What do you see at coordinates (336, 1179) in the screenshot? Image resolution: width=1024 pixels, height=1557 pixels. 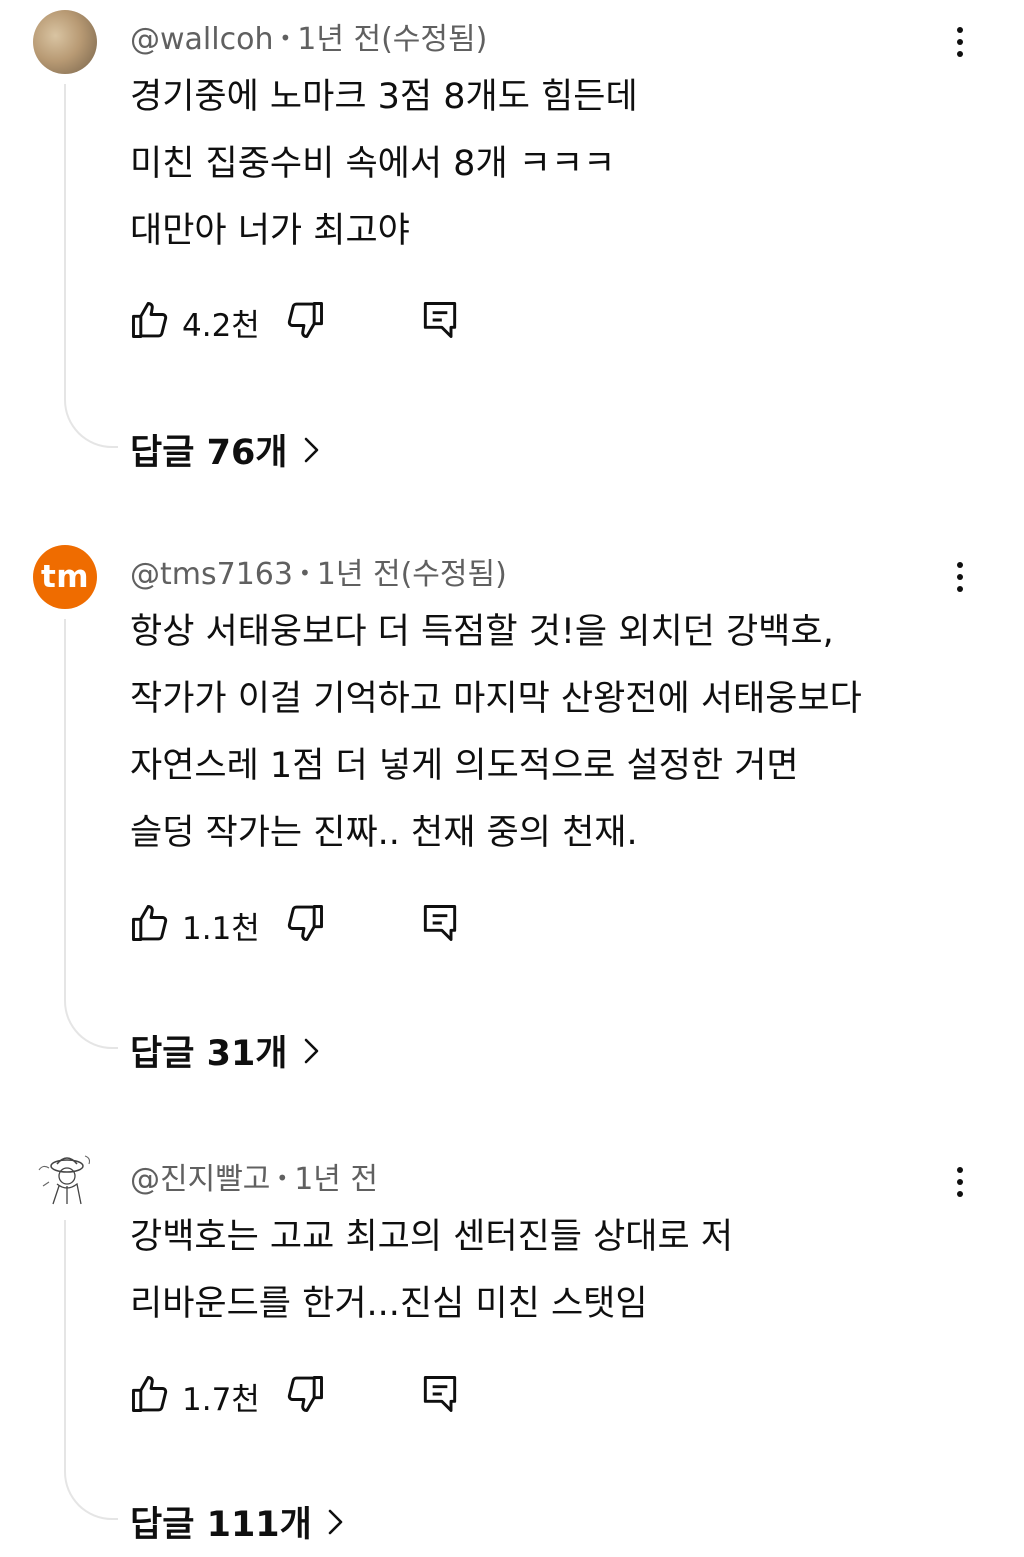 I see `comment-time: 1년 전` at bounding box center [336, 1179].